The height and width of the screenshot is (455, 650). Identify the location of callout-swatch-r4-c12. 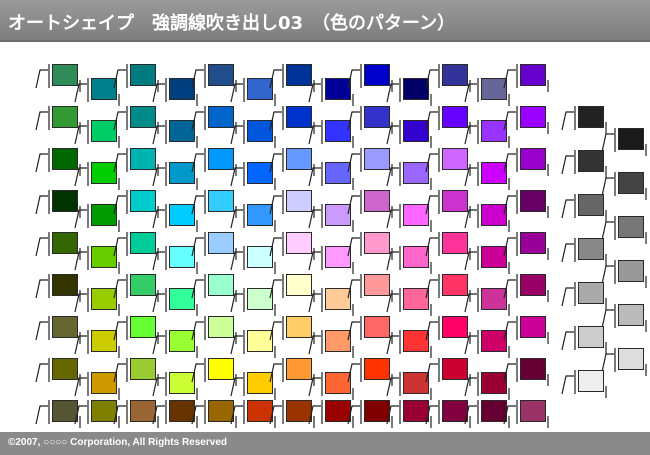
(530, 245).